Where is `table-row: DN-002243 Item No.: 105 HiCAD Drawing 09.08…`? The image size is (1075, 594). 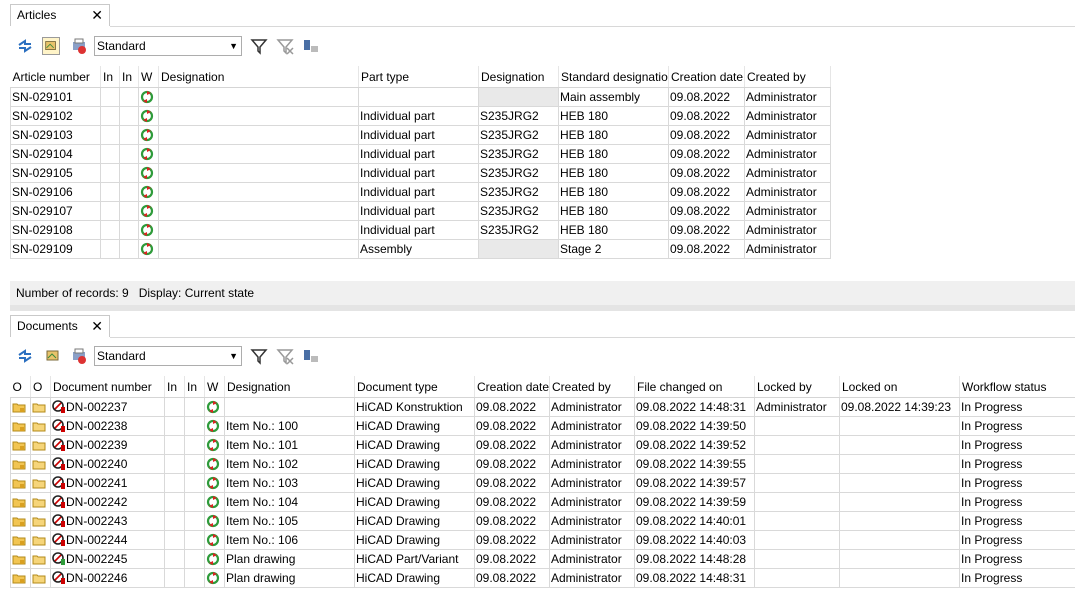 table-row: DN-002243 Item No.: 105 HiCAD Drawing 09.08… is located at coordinates (542, 521).